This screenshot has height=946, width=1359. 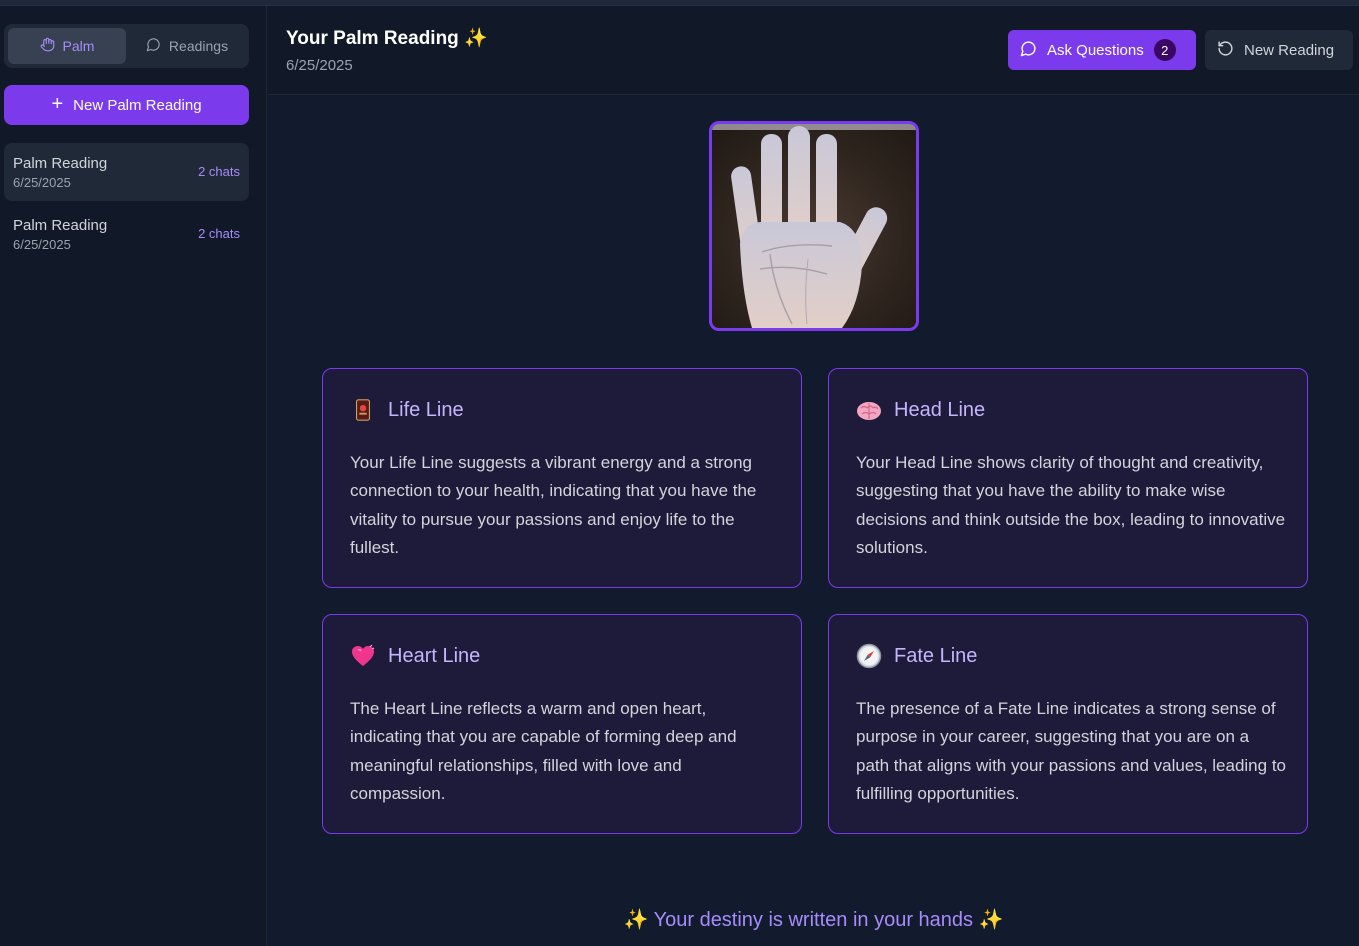 I want to click on tab-readings: Readings, so click(x=187, y=46).